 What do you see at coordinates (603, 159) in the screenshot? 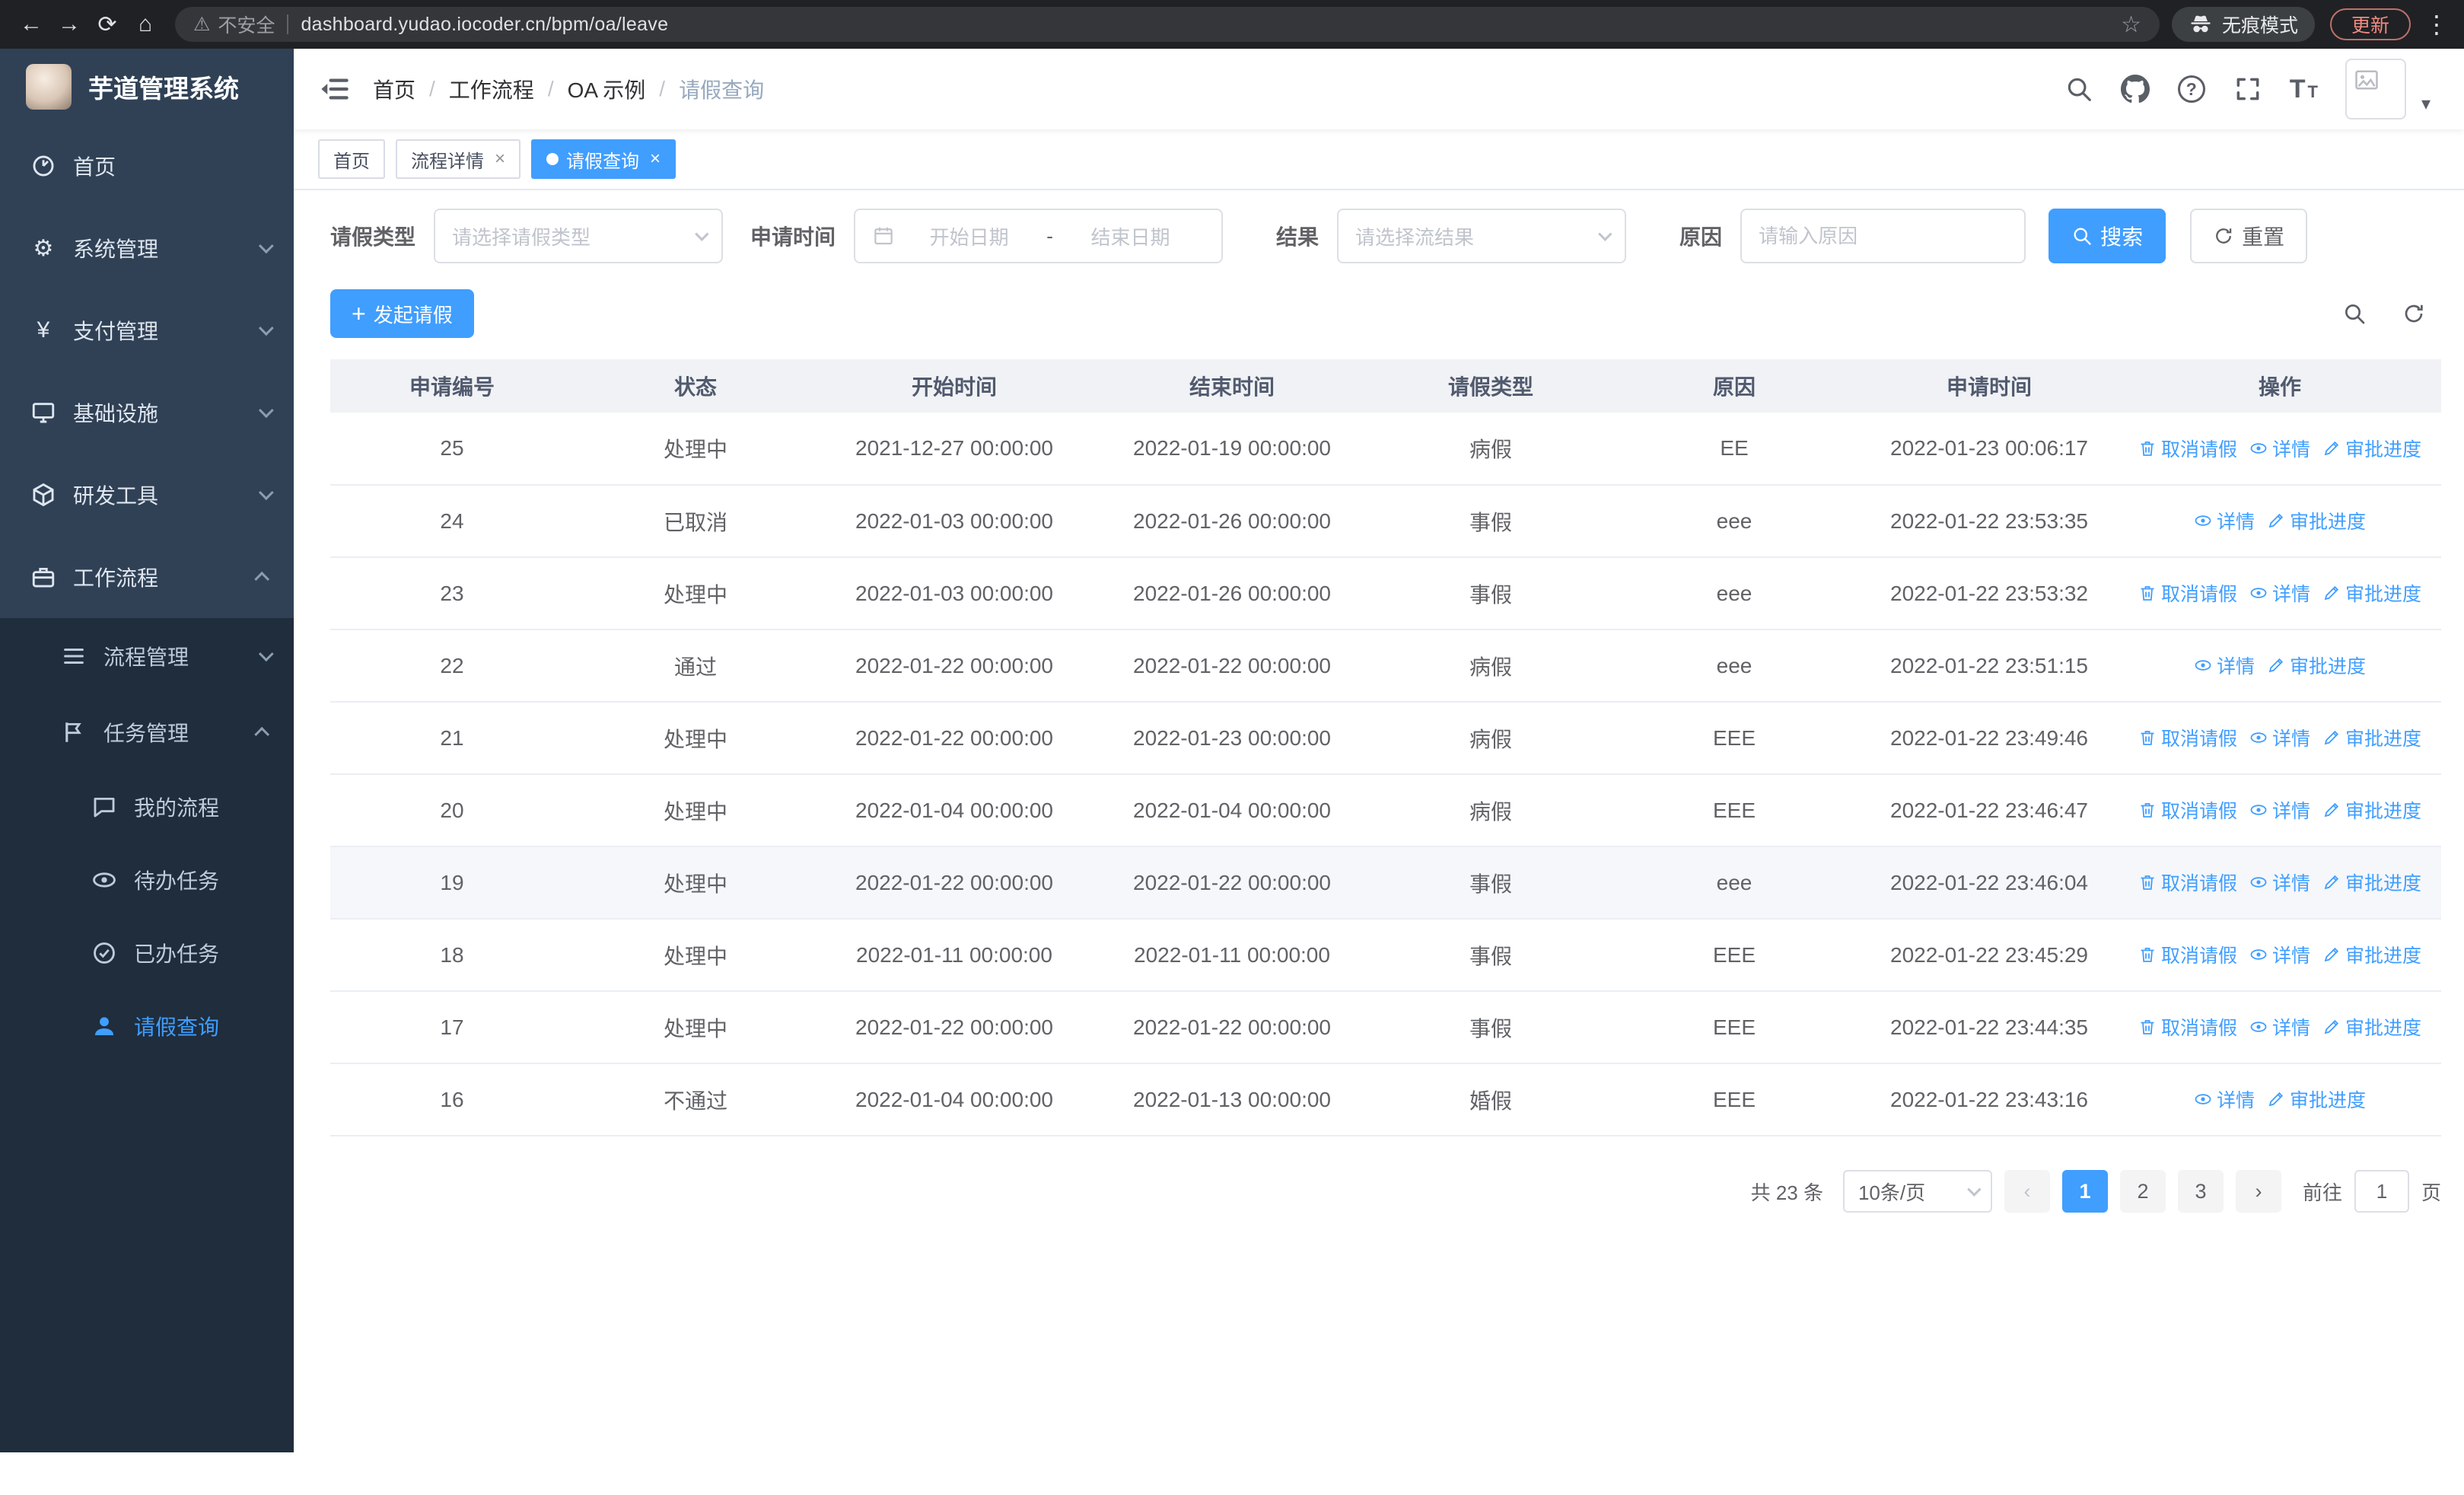
I see `tab-leave-query: 请假查询 ×` at bounding box center [603, 159].